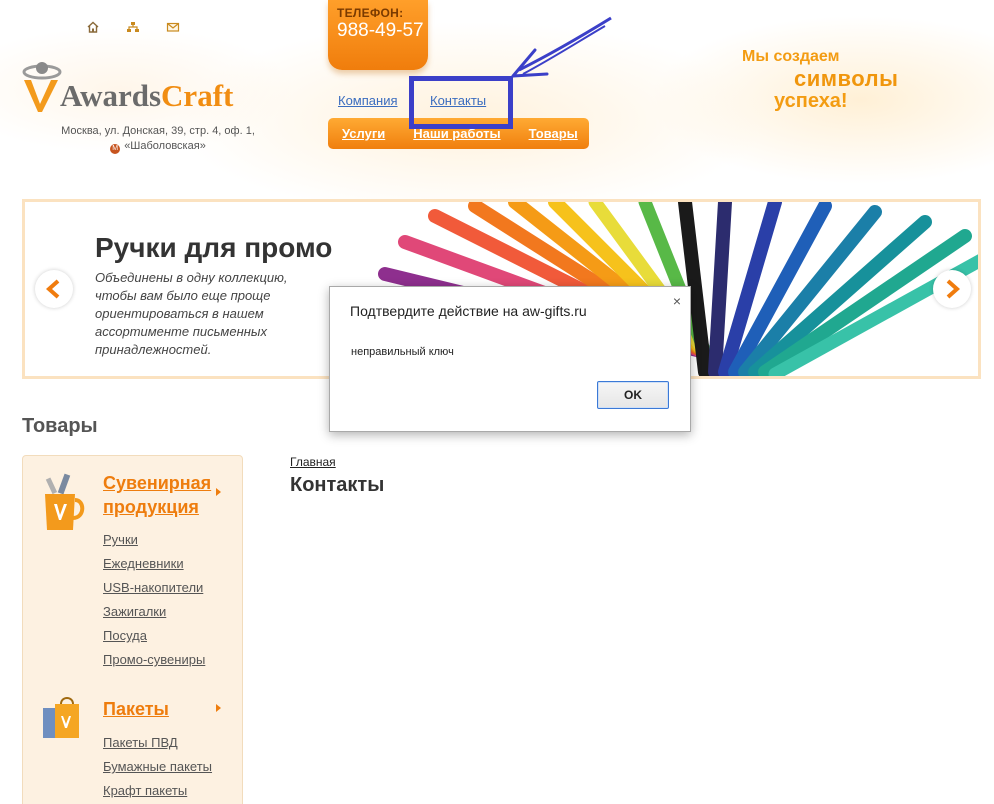 This screenshot has width=994, height=804. What do you see at coordinates (165, 146) in the screenshot?
I see `metro-station: «Шаболовская»` at bounding box center [165, 146].